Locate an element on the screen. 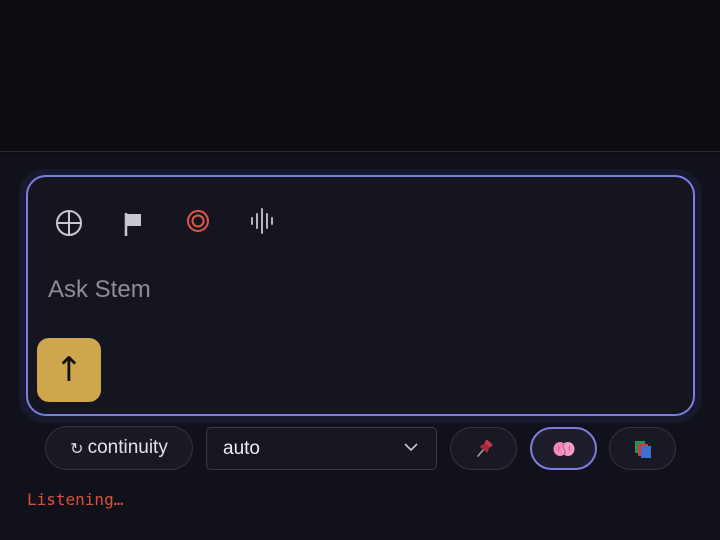 The image size is (720, 540). prompt-input is located at coordinates (358, 290).